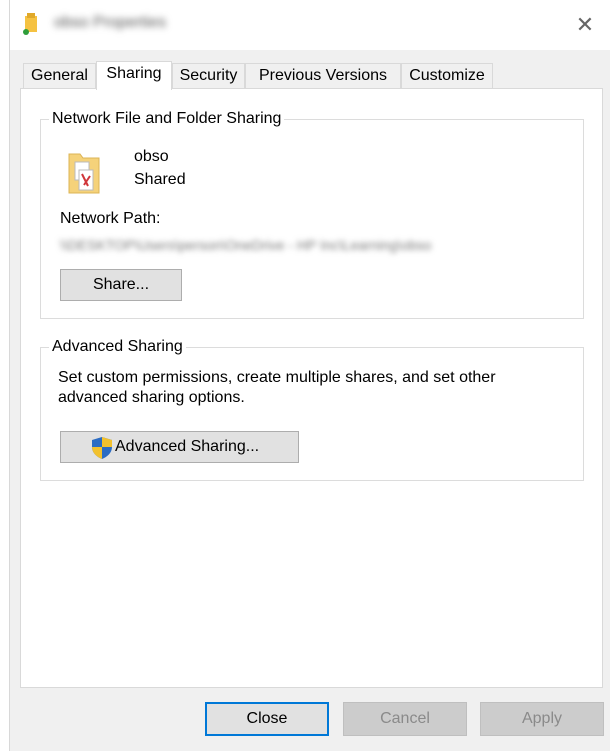 This screenshot has width=610, height=751. What do you see at coordinates (110, 218) in the screenshot?
I see `network-path-label: Network Path:` at bounding box center [110, 218].